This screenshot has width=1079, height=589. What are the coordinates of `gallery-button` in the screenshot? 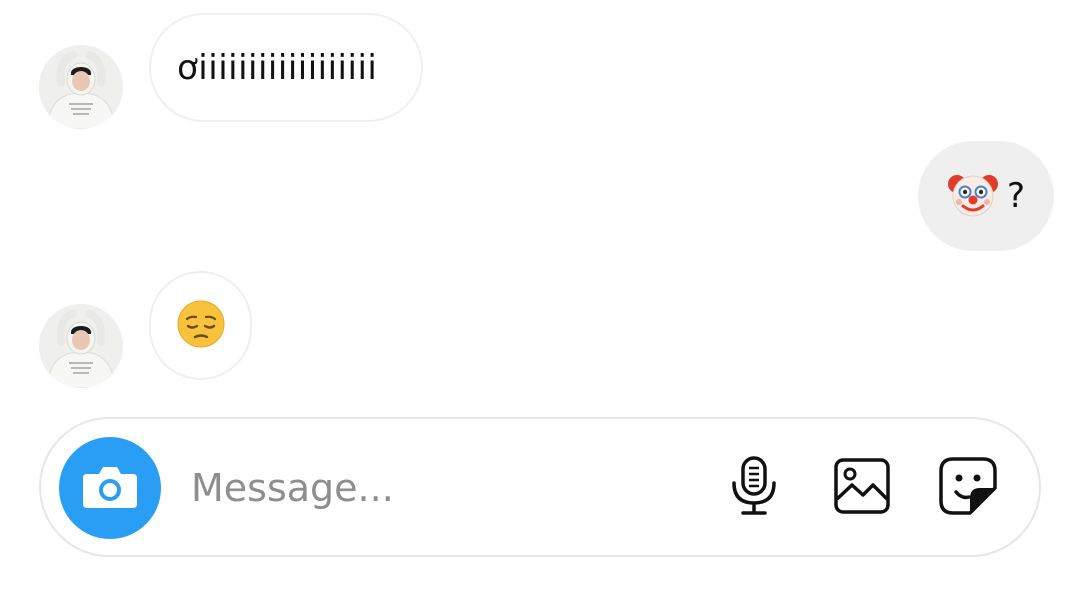 It's located at (862, 488).